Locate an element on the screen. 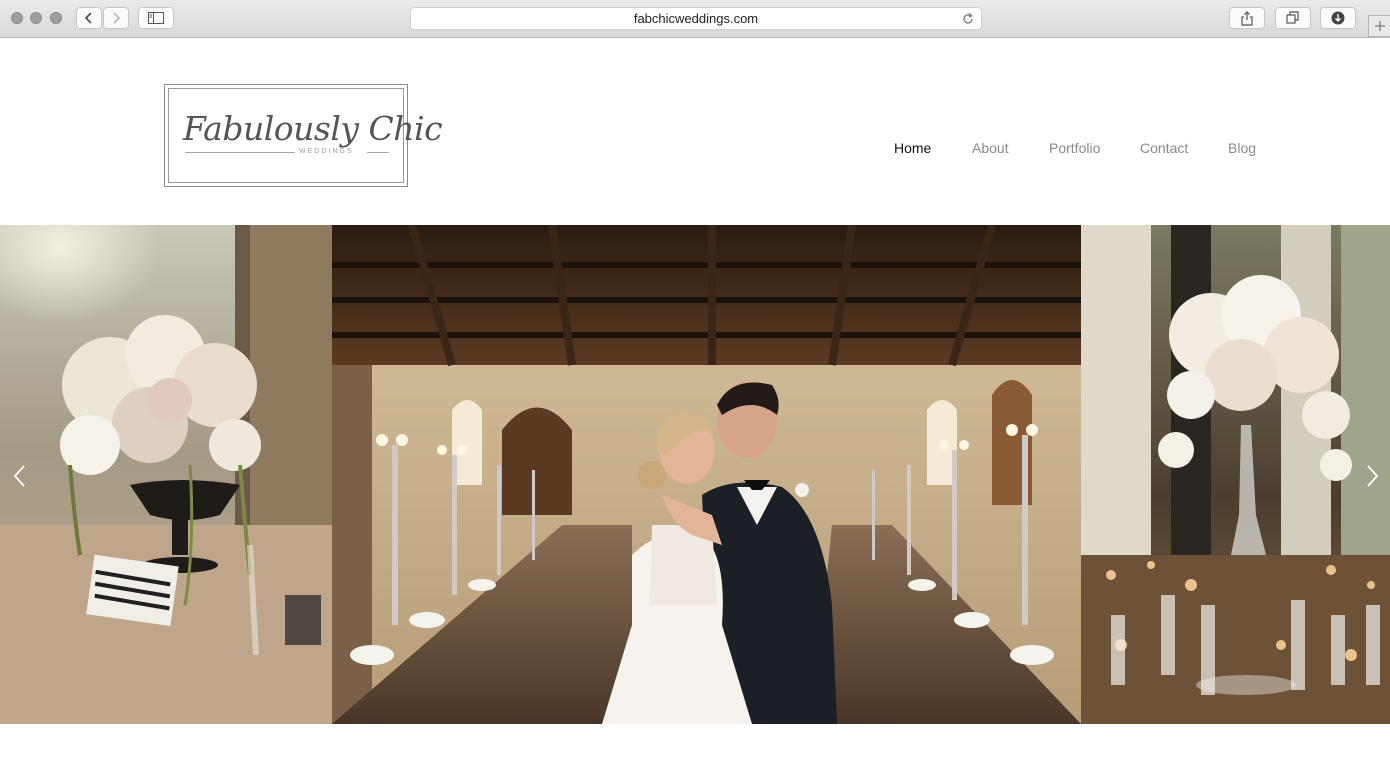  forward-button is located at coordinates (116, 18).